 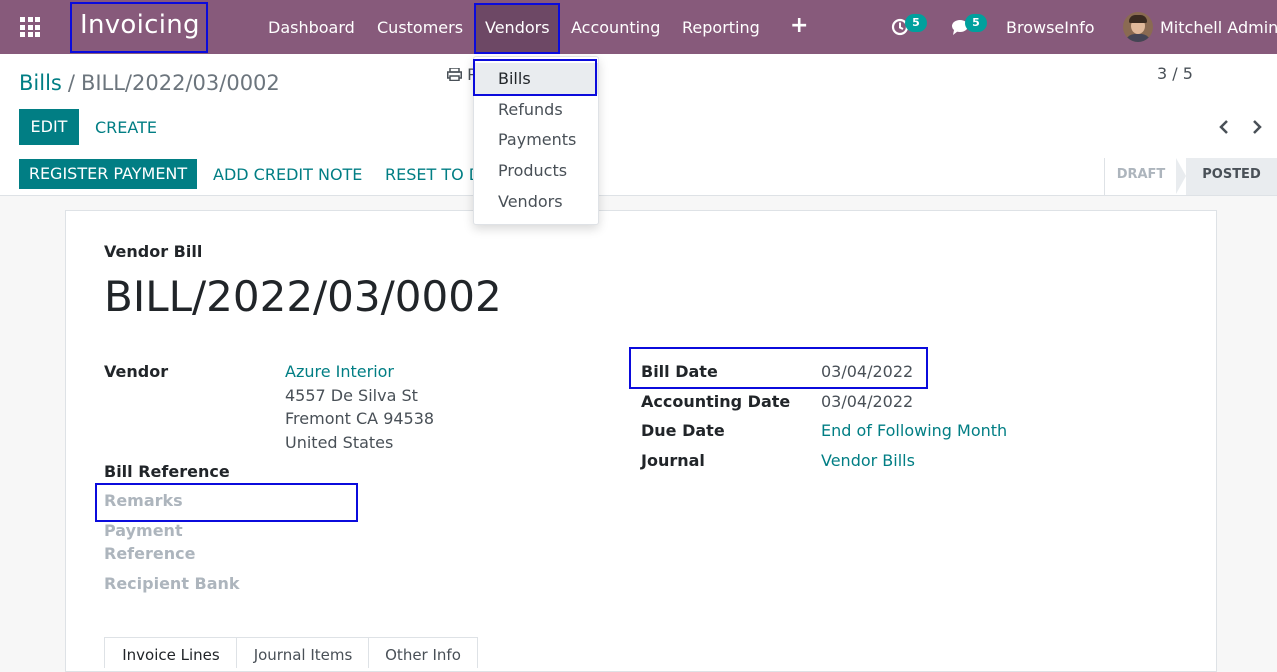 What do you see at coordinates (716, 401) in the screenshot?
I see `accounting-date-label: Accounting Date` at bounding box center [716, 401].